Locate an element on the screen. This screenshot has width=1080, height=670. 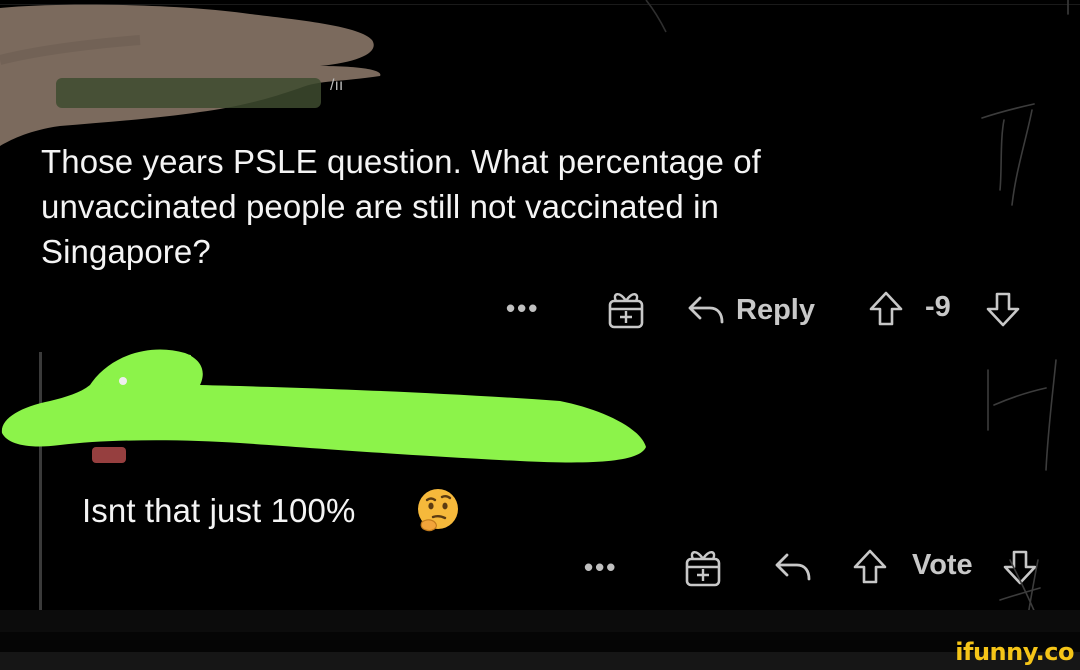
ifunny-watermark: ifunny.co is located at coordinates (1014, 652).